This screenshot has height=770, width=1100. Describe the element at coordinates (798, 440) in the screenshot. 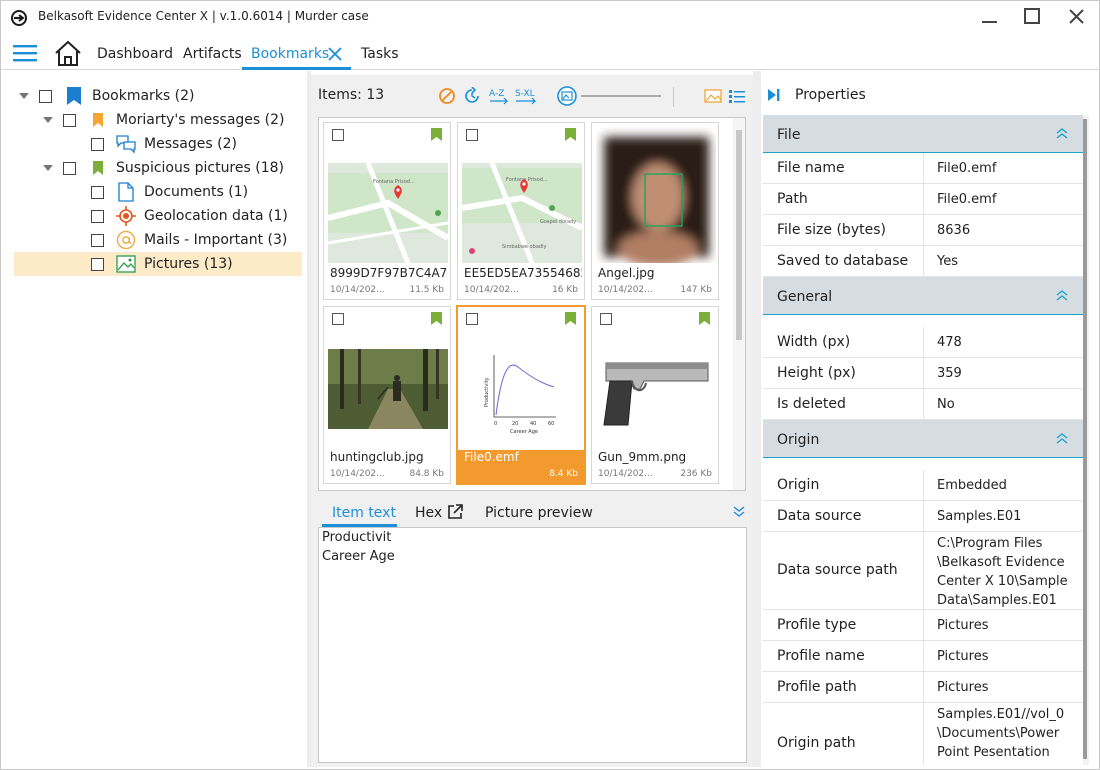

I see `section-title: Origin` at that location.